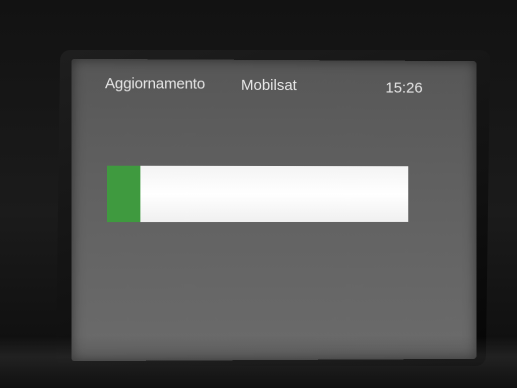 The height and width of the screenshot is (388, 517). I want to click on progress-fill, so click(124, 194).